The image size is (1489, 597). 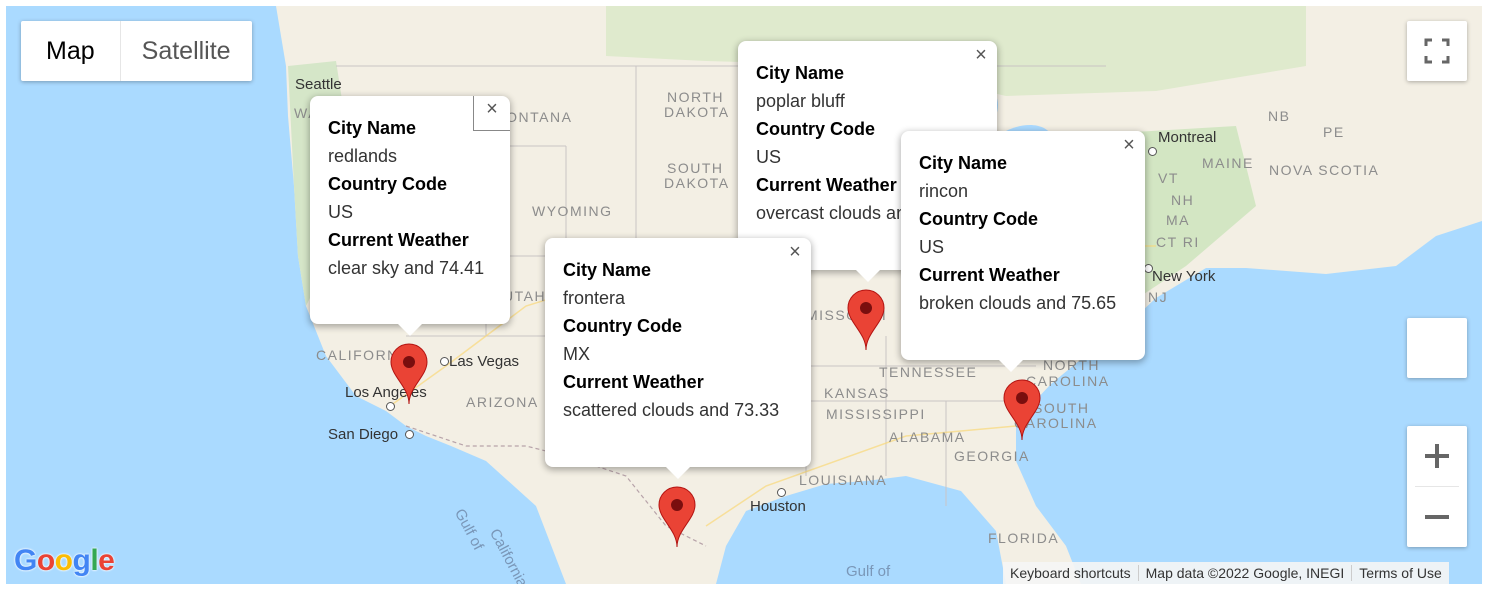 I want to click on map-type-satellite-button: Satellite, so click(x=186, y=51).